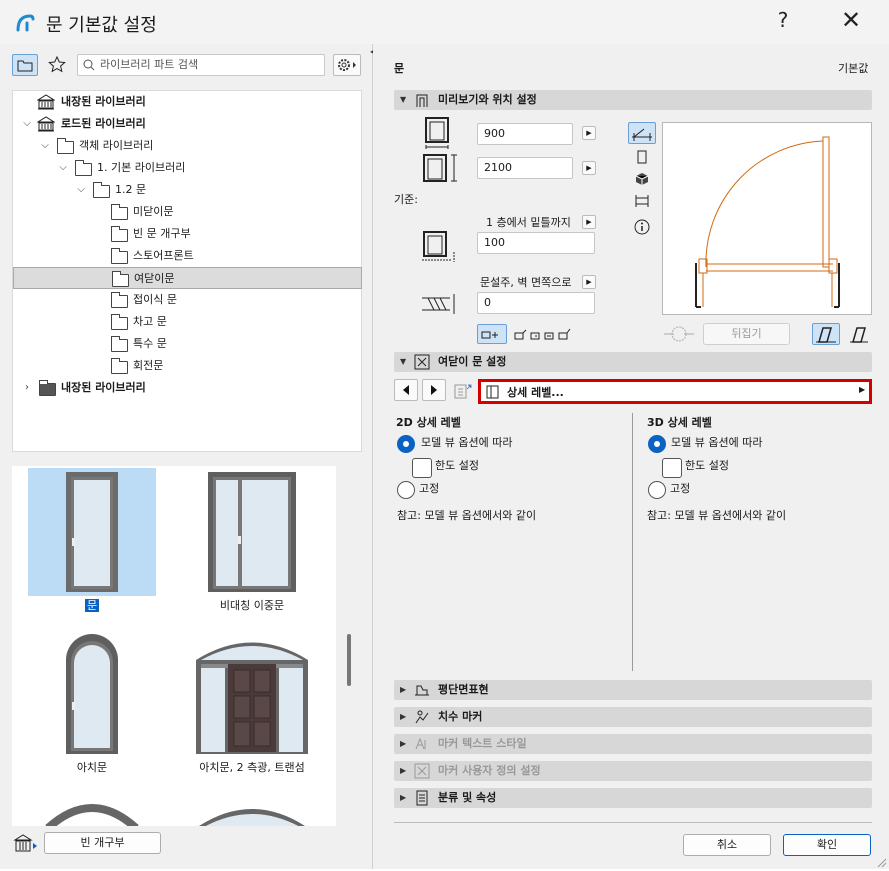 The height and width of the screenshot is (871, 889). What do you see at coordinates (92, 532) in the screenshot?
I see `thumbnail-door` at bounding box center [92, 532].